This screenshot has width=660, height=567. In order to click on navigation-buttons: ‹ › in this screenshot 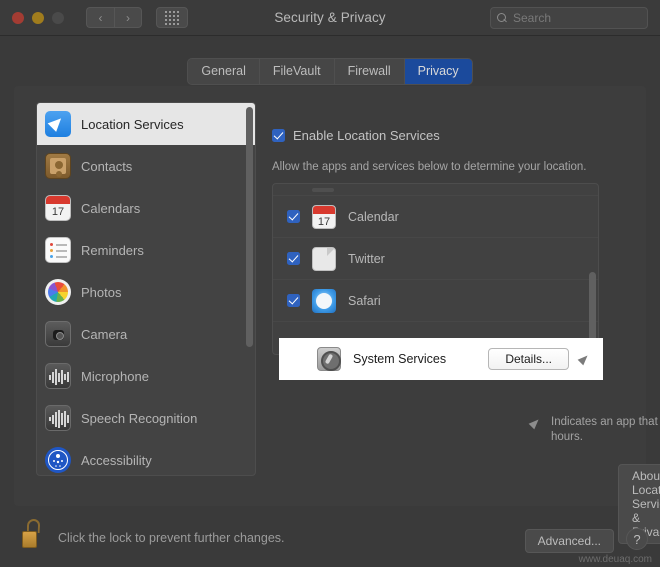, I will do `click(114, 17)`.